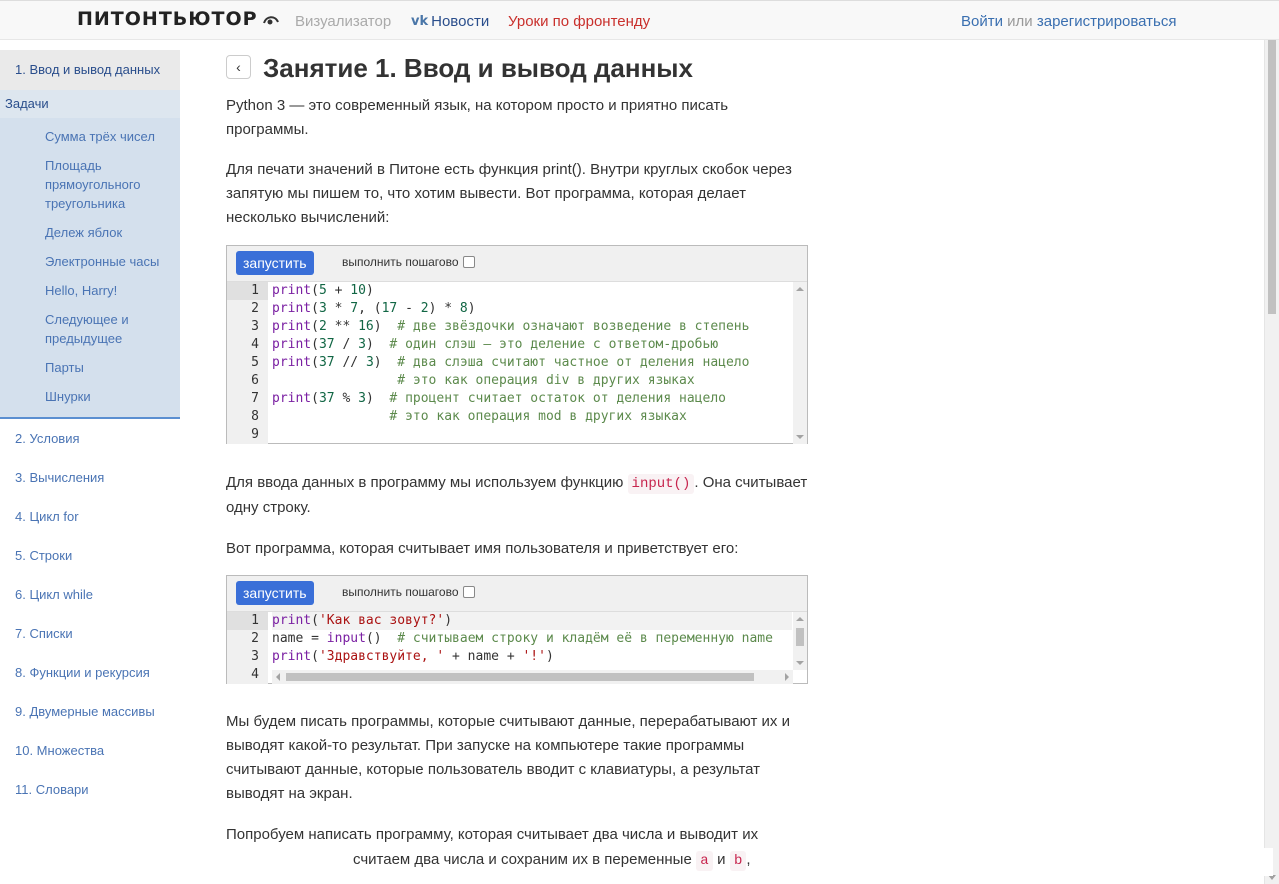 The width and height of the screenshot is (1279, 884). What do you see at coordinates (90, 261) in the screenshot?
I see `sidebar-task: Электронные часы` at bounding box center [90, 261].